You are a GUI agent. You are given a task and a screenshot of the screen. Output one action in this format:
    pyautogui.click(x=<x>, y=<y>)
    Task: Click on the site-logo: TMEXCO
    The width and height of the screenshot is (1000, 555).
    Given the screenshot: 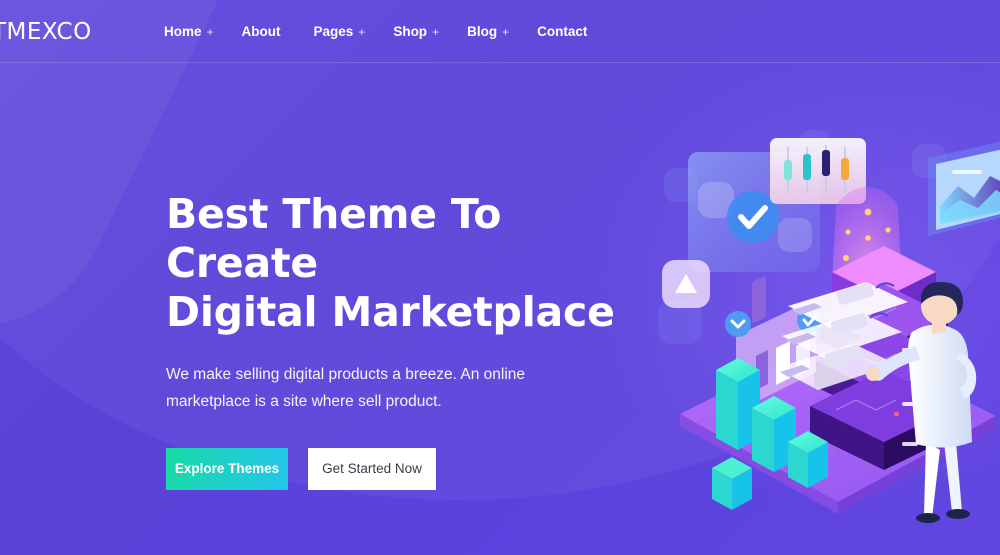 What is the action you would take?
    pyautogui.click(x=46, y=32)
    